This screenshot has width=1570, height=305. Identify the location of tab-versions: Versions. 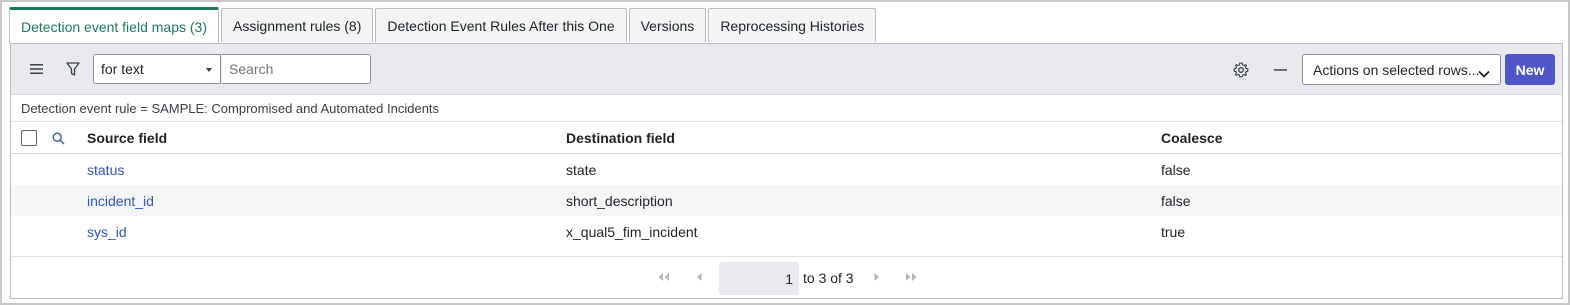
(667, 25).